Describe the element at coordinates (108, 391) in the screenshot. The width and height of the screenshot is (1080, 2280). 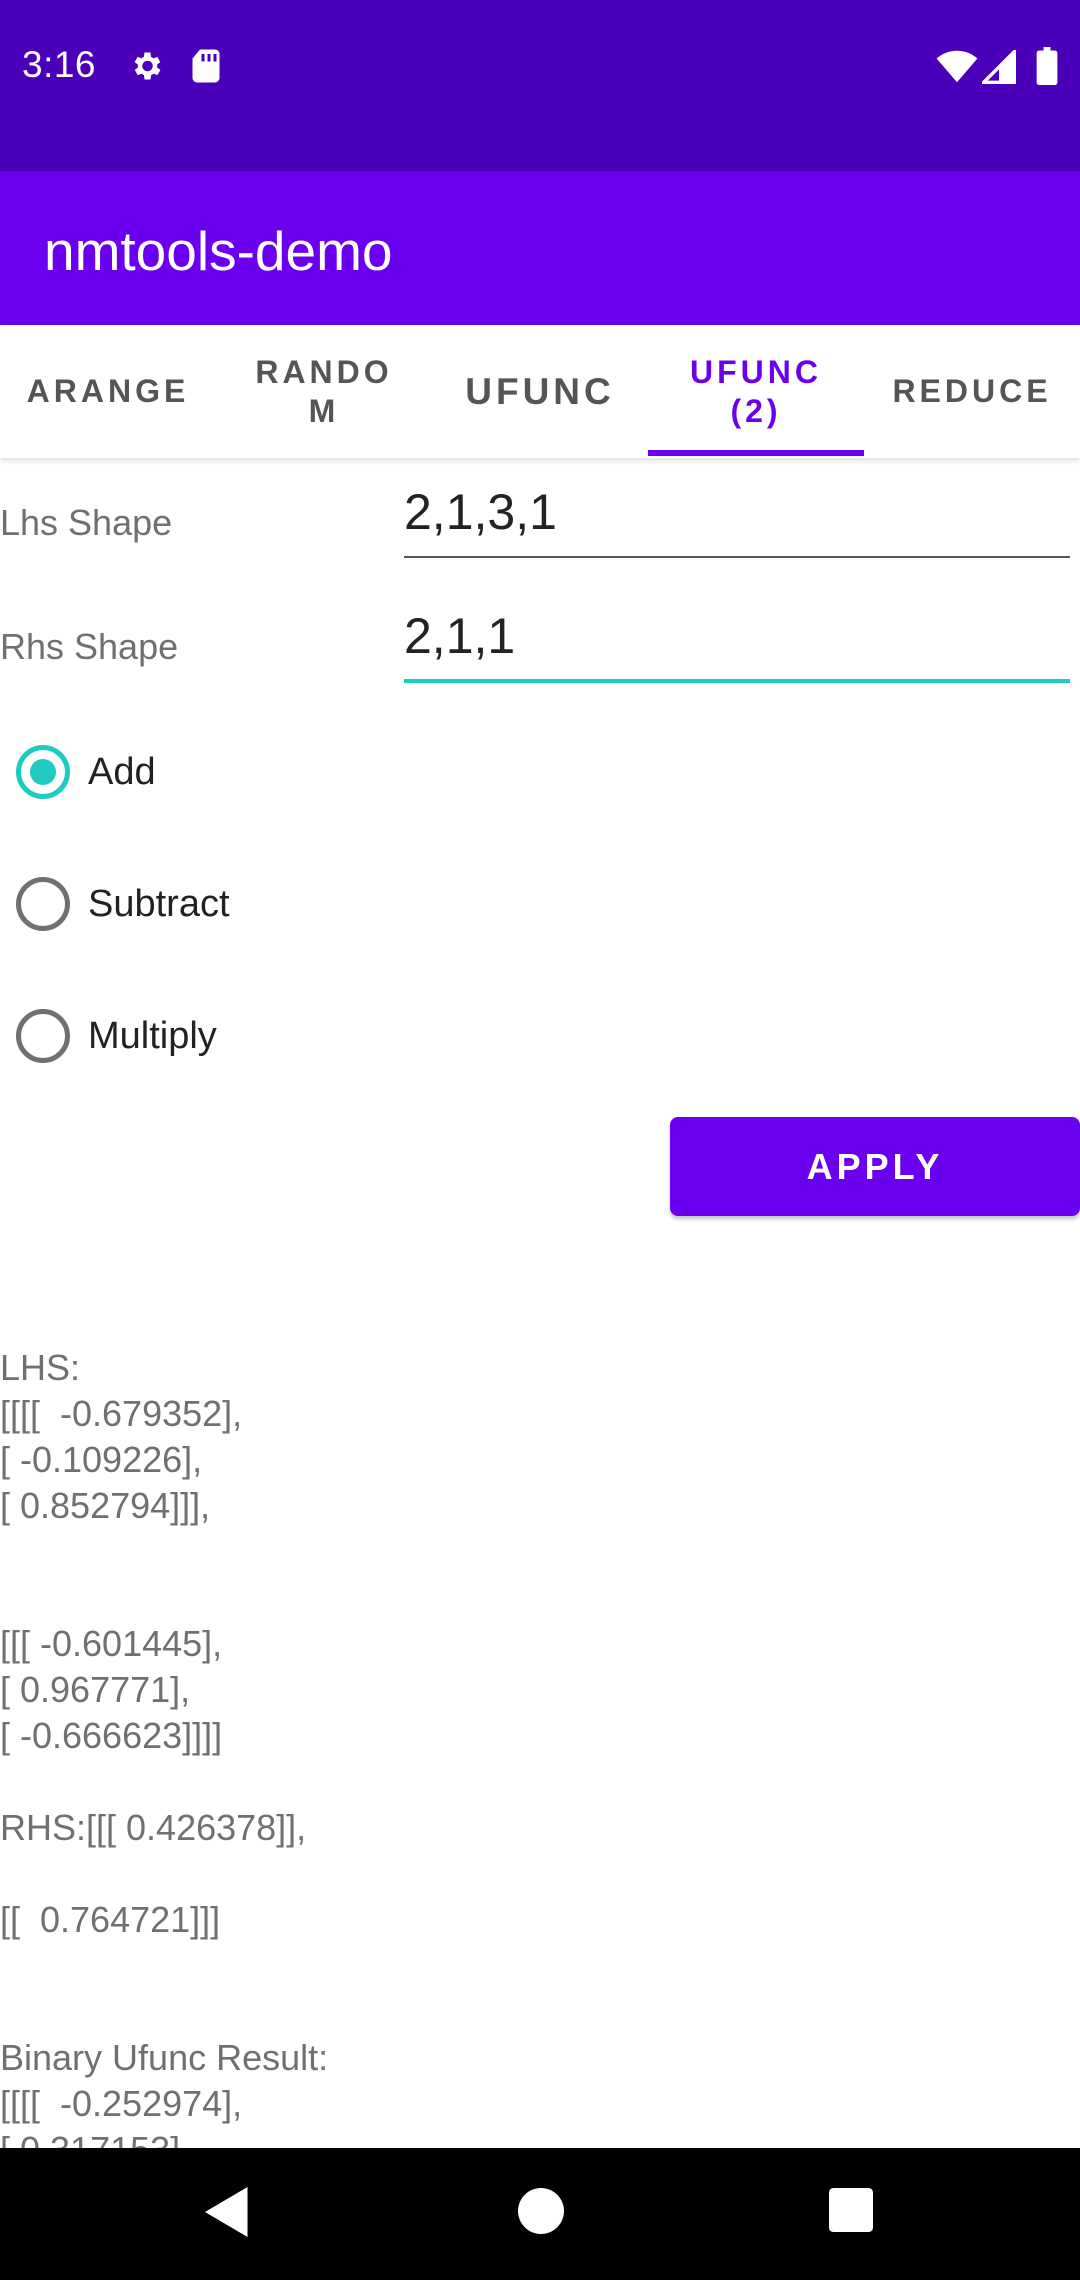
I see `tab-arange: ARANGE` at that location.